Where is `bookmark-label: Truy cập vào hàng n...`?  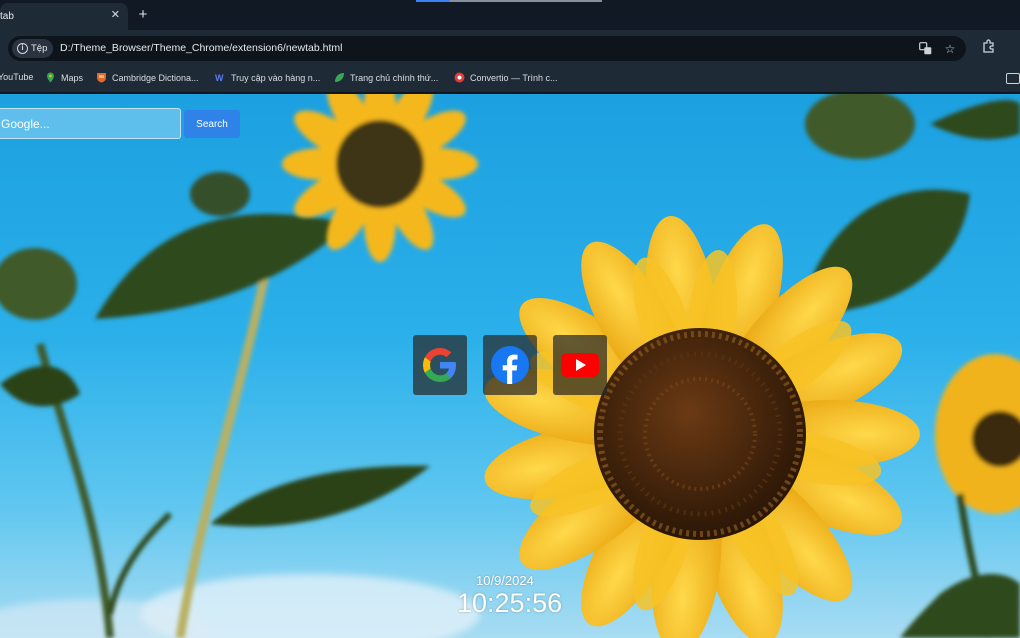 bookmark-label: Truy cập vào hàng n... is located at coordinates (276, 77).